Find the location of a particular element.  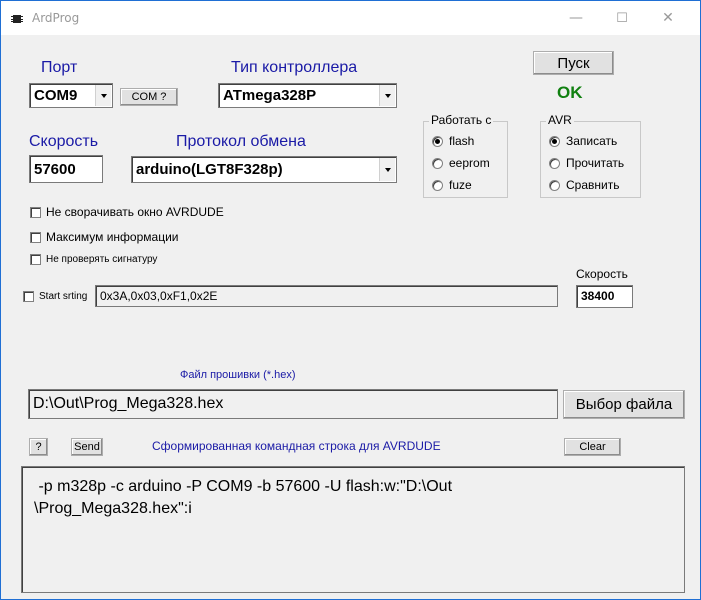

radio-verify: Сравнить is located at coordinates (584, 185).